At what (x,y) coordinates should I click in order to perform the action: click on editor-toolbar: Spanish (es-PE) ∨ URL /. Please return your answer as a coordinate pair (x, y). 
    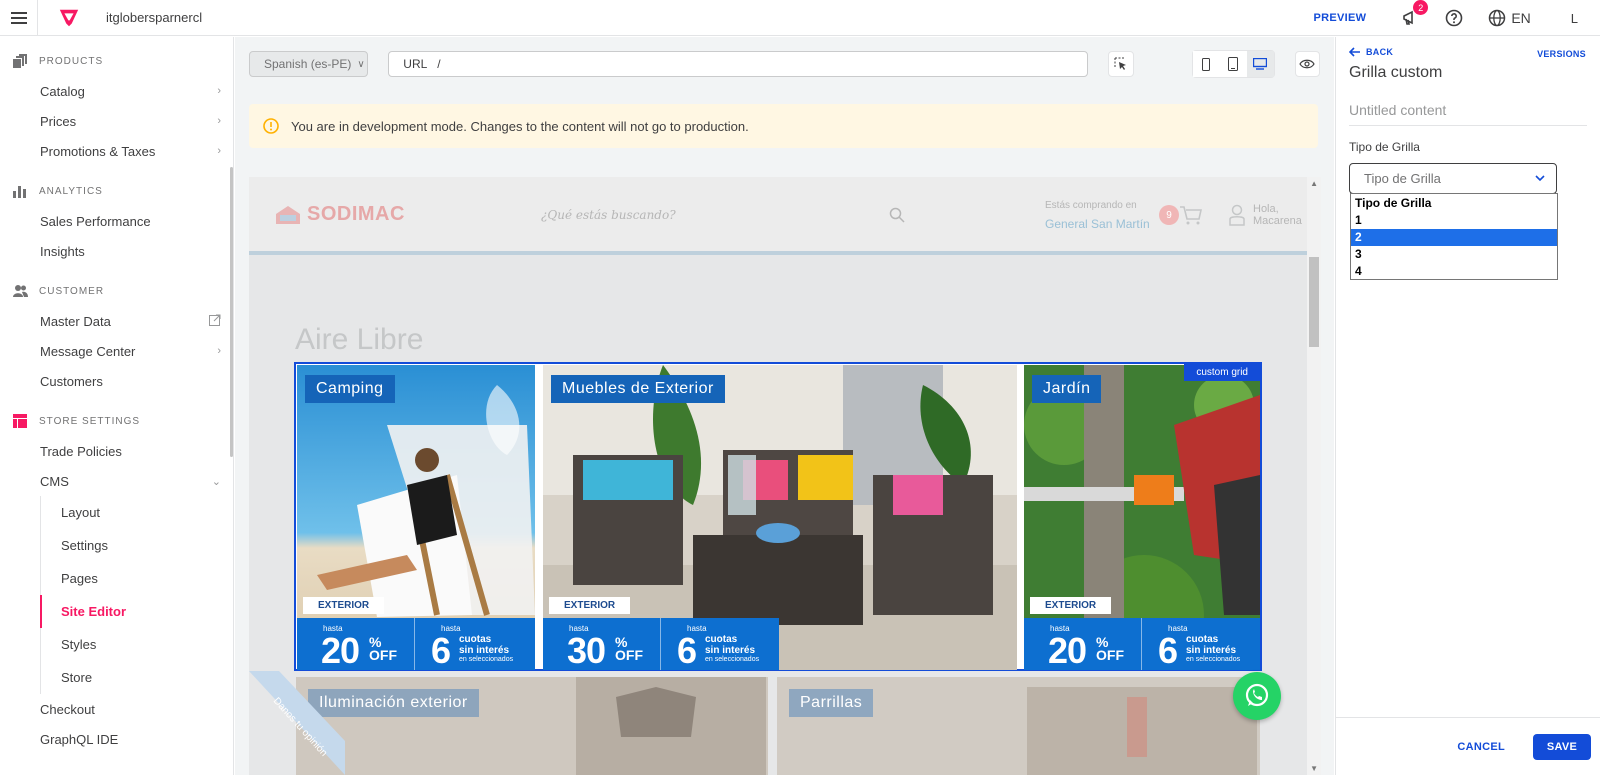
    Looking at the image, I should click on (785, 64).